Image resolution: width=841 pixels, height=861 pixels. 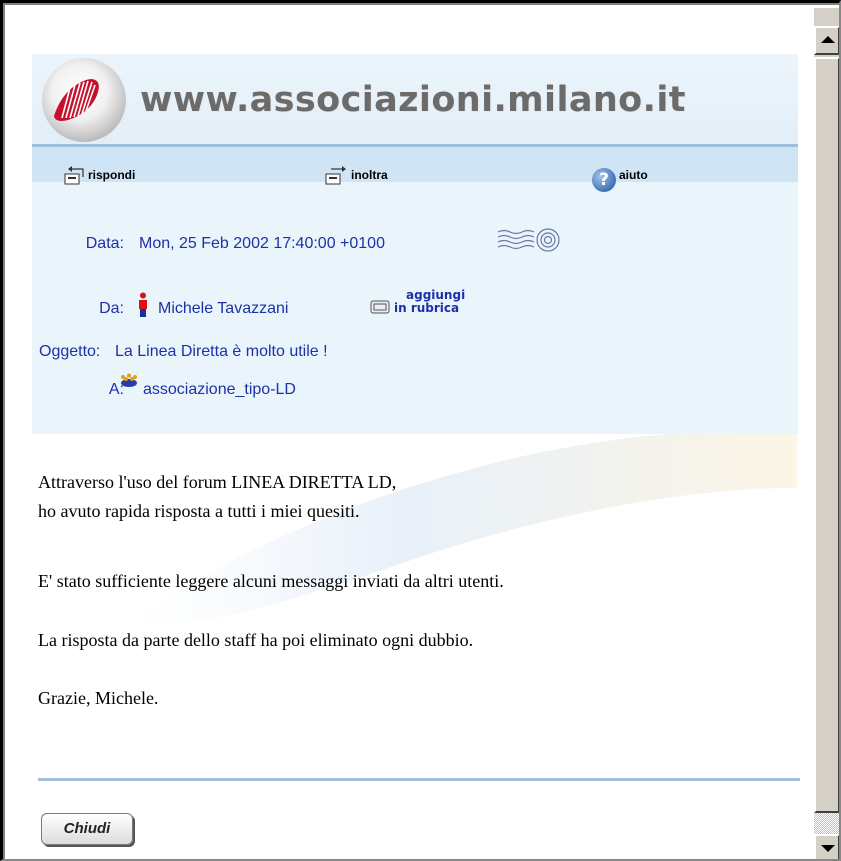 I want to click on from-label: Da:, so click(x=111, y=308).